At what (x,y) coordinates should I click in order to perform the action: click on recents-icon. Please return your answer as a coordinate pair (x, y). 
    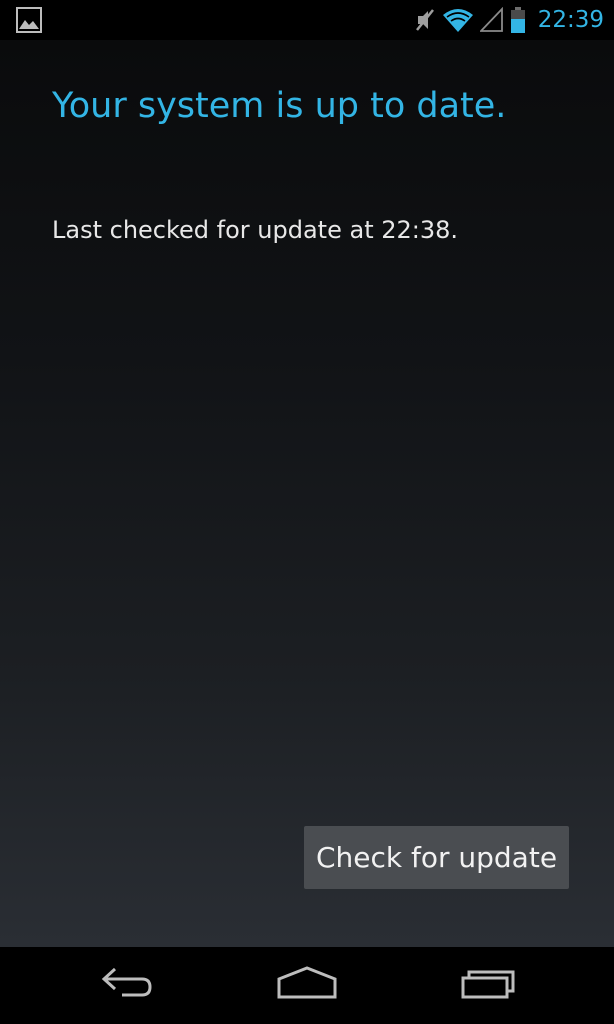
    Looking at the image, I should click on (488, 985).